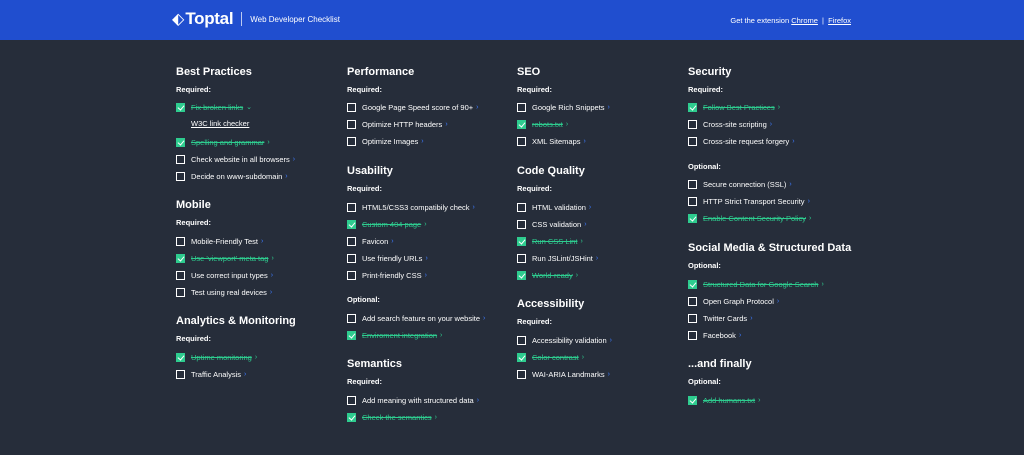 This screenshot has width=1024, height=455. What do you see at coordinates (756, 284) in the screenshot?
I see `checklist-item: Structured Data for Google Search ›` at bounding box center [756, 284].